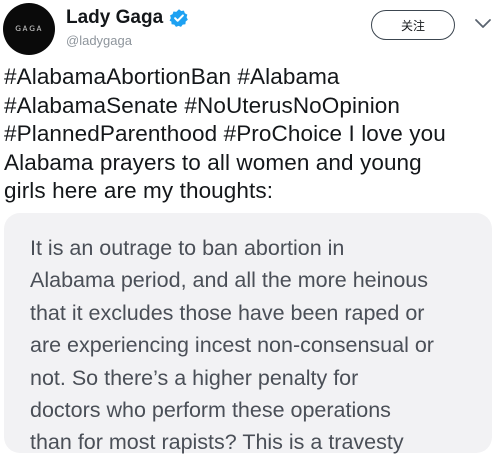  Describe the element at coordinates (194, 377) in the screenshot. I see `statement-line: not. So there’s a higher penalty for` at that location.